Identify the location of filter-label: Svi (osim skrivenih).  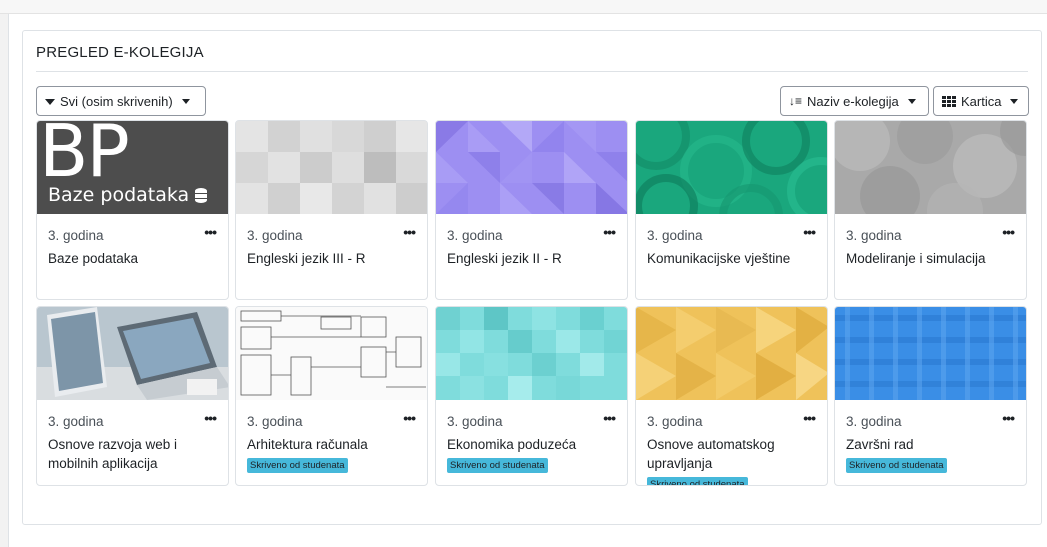
(116, 101).